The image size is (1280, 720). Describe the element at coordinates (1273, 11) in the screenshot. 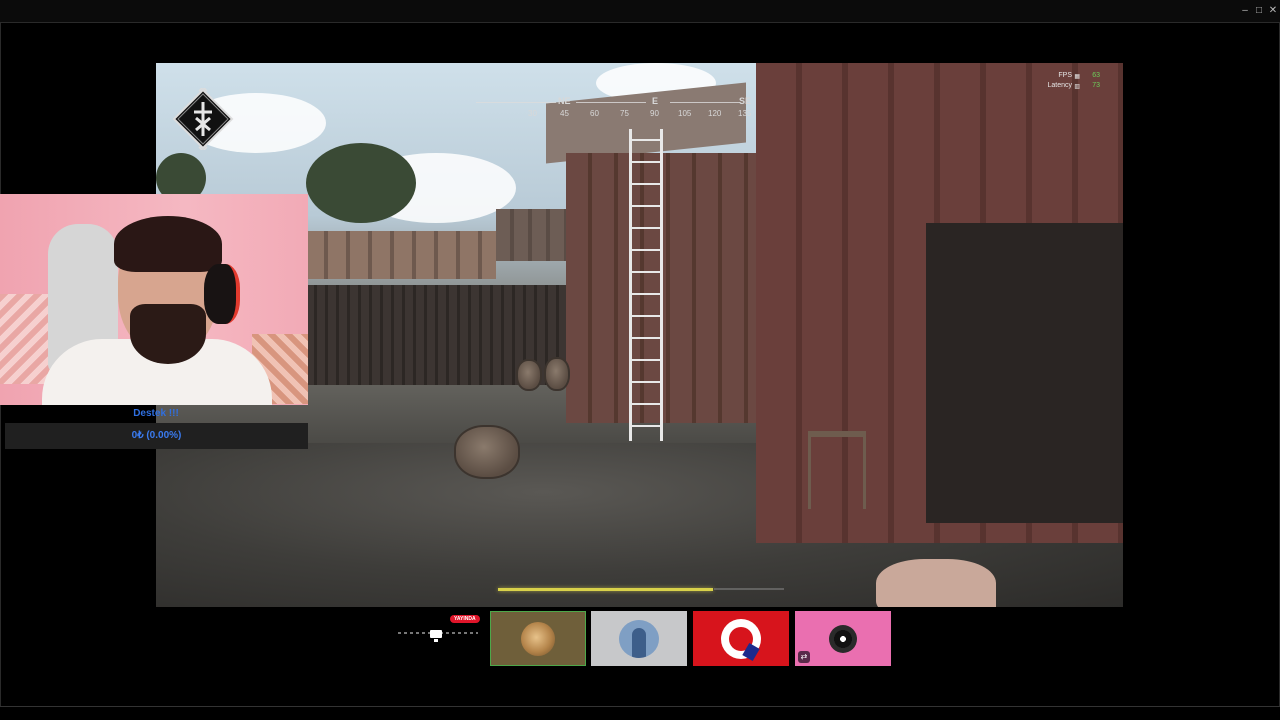

I see `close-button: ✕` at that location.